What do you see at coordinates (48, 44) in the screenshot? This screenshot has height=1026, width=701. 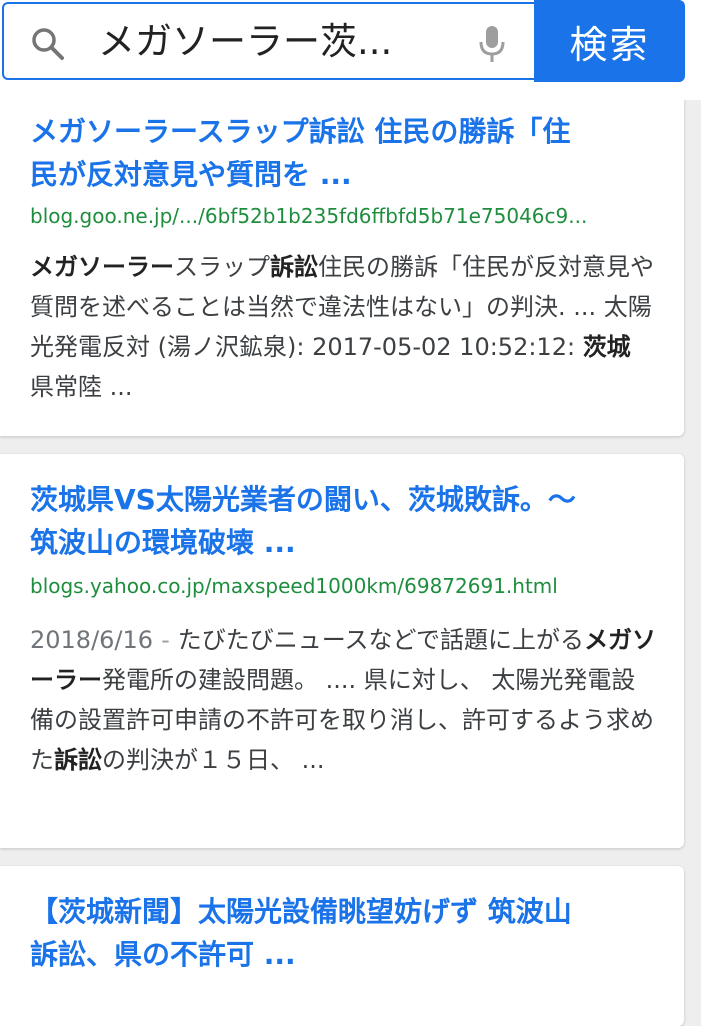 I see `search-icon` at bounding box center [48, 44].